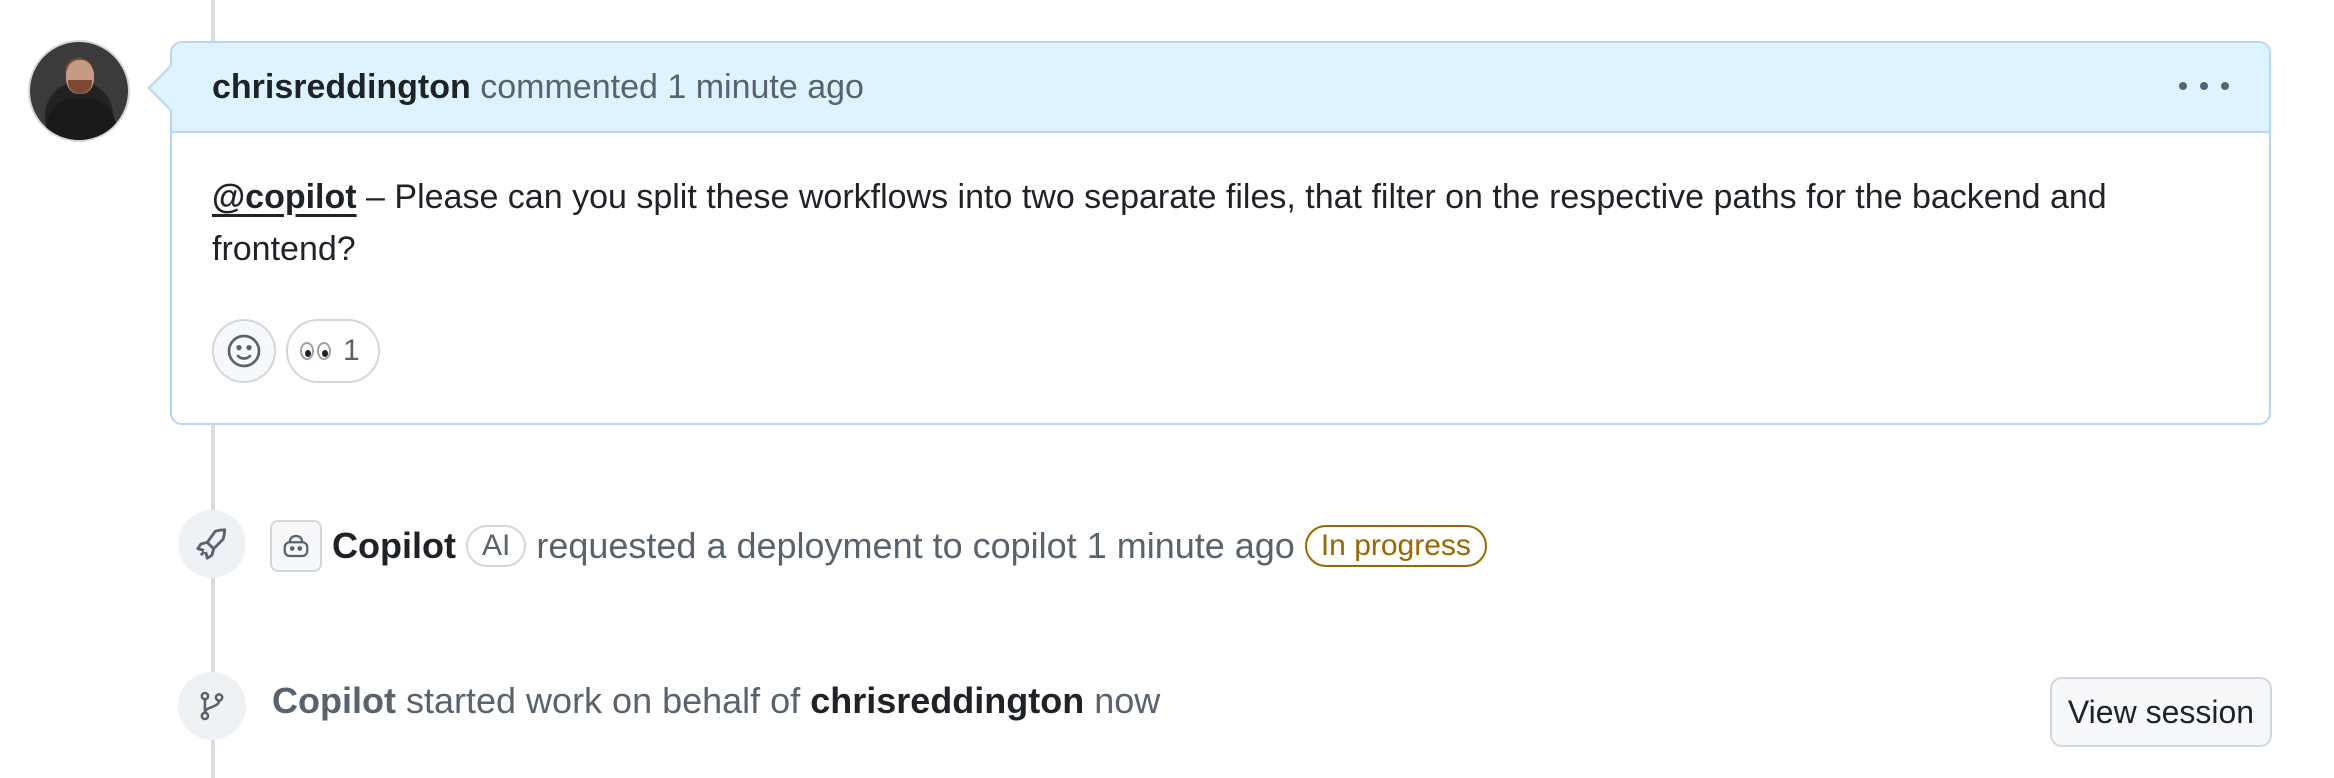 This screenshot has width=2334, height=778. I want to click on rocket-icon, so click(212, 544).